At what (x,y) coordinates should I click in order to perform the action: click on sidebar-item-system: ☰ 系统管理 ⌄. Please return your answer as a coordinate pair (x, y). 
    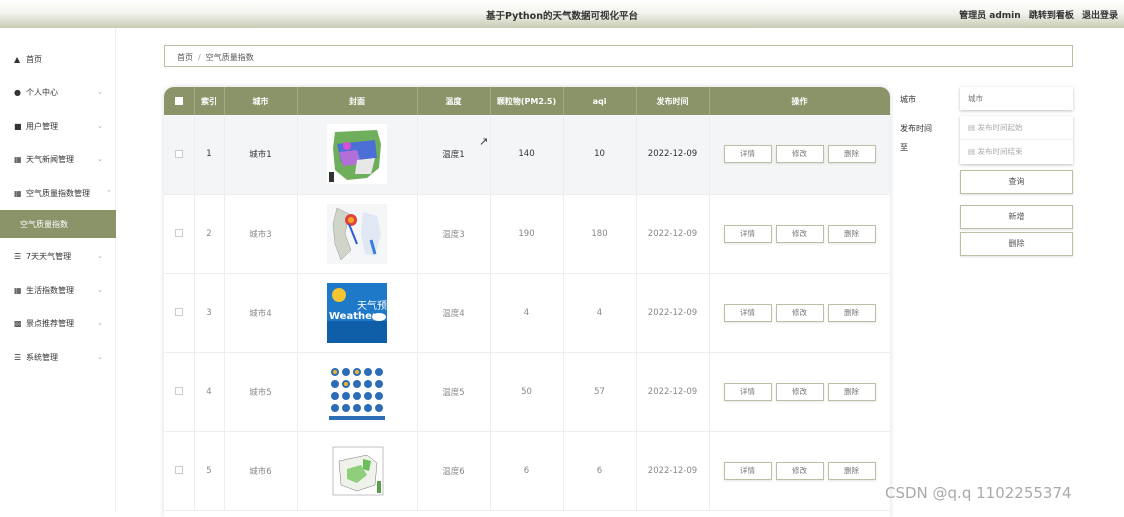
    Looking at the image, I should click on (58, 357).